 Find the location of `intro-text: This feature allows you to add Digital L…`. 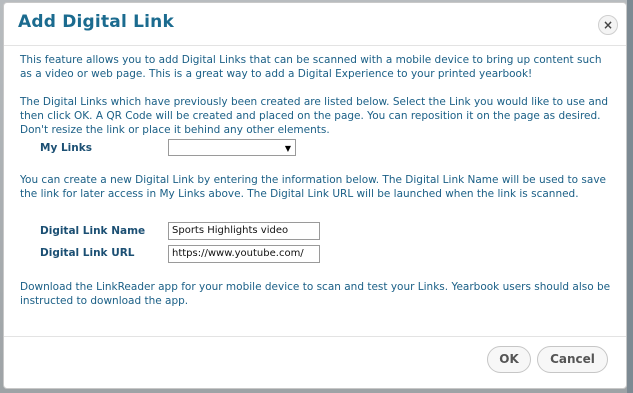

intro-text: This feature allows you to add Digital L… is located at coordinates (311, 67).